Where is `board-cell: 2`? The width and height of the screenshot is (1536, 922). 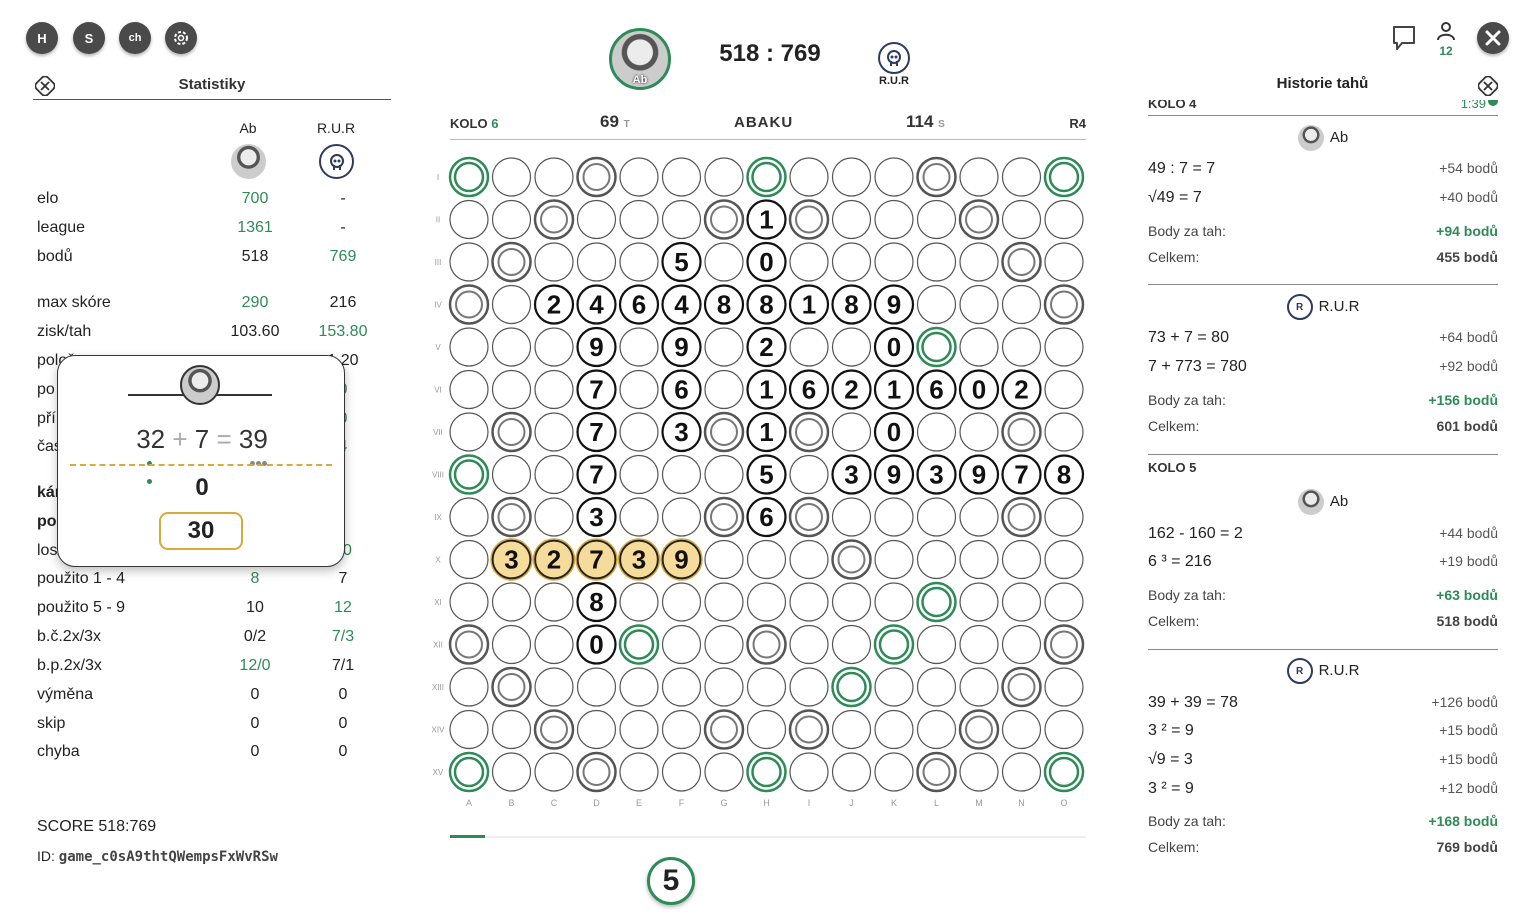
board-cell: 2 is located at coordinates (851, 389).